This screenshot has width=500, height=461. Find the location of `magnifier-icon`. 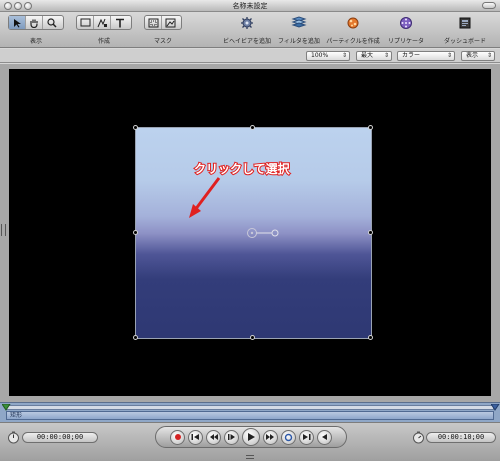

magnifier-icon is located at coordinates (51, 22).